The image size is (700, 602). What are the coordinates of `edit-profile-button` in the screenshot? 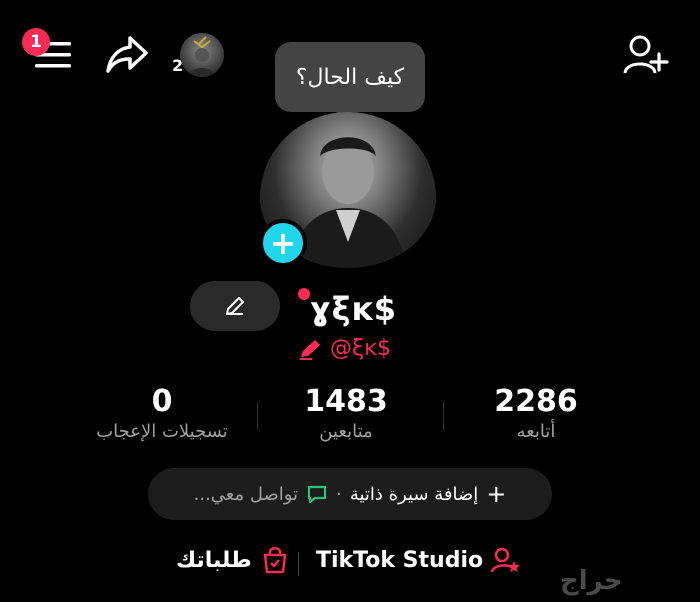 It's located at (235, 306).